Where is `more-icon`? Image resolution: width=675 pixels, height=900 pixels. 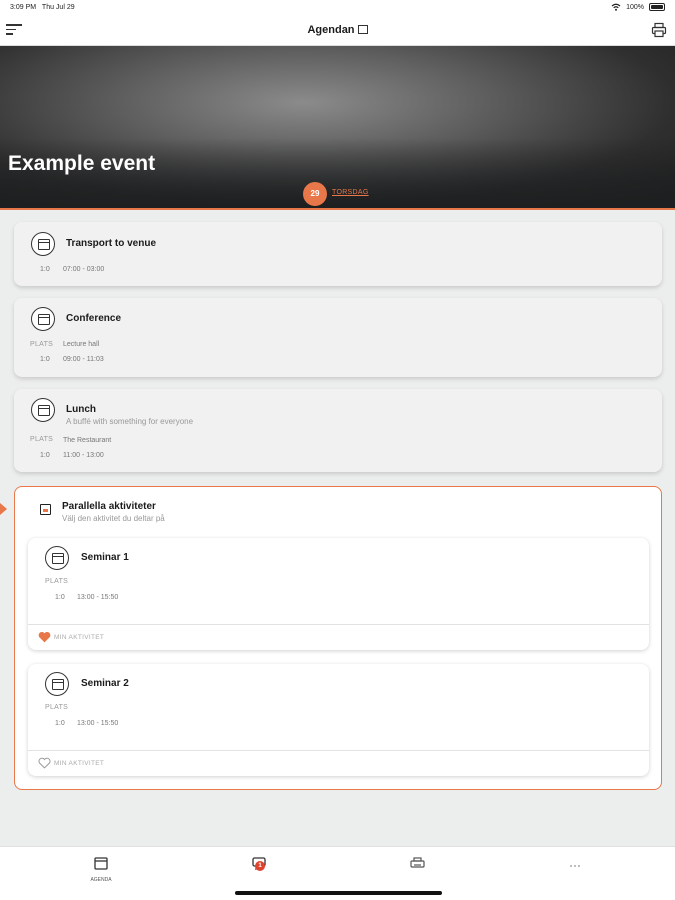
more-icon is located at coordinates (575, 866).